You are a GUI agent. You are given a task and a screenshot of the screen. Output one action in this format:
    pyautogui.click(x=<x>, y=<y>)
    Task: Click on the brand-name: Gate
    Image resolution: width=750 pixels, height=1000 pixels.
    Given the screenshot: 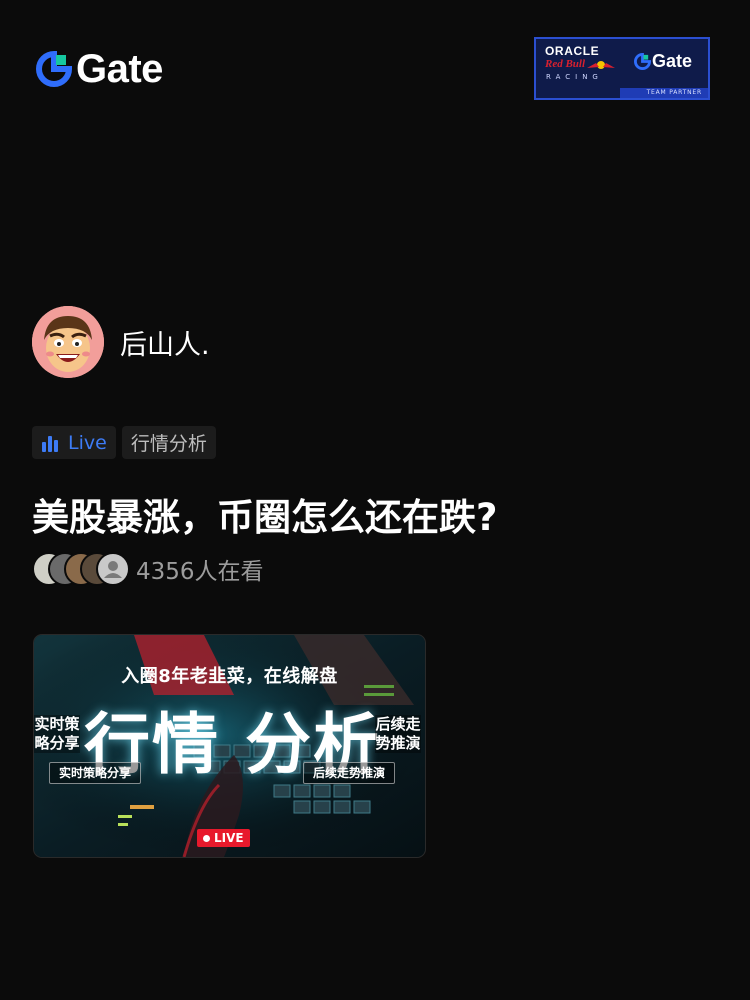 What is the action you would take?
    pyautogui.click(x=119, y=69)
    